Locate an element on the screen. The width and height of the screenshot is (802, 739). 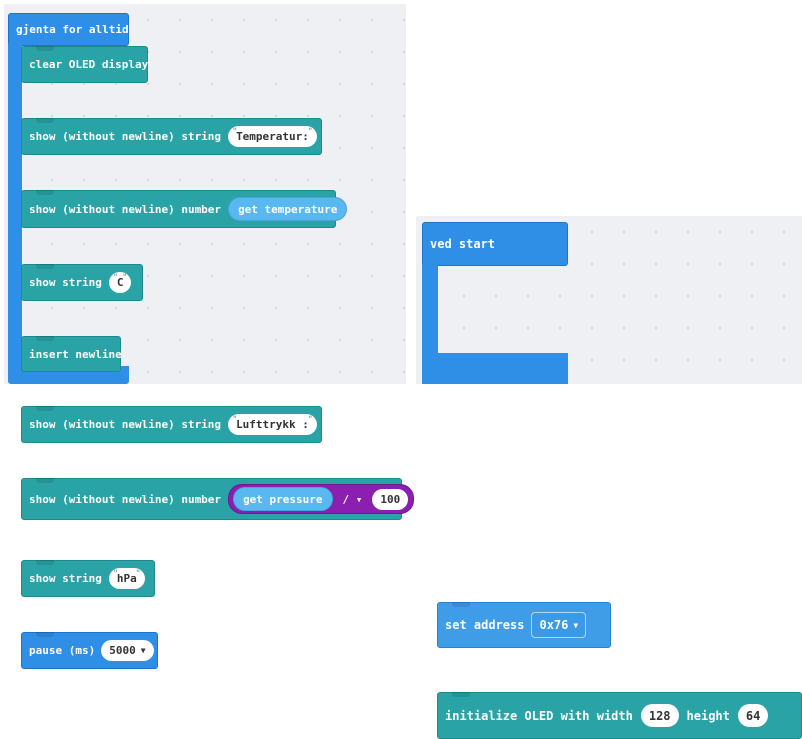
block-label: set address is located at coordinates (485, 625).